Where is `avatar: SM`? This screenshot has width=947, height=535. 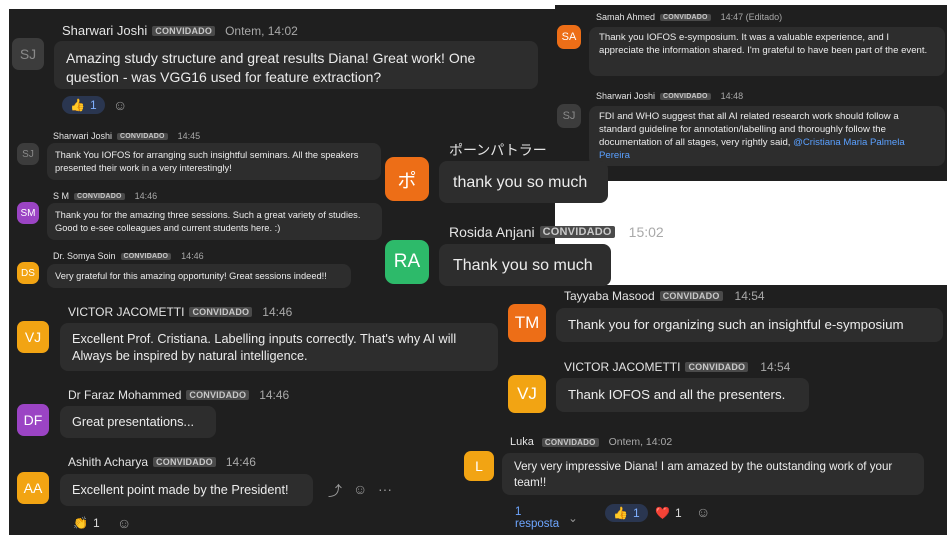
avatar: SM is located at coordinates (28, 213).